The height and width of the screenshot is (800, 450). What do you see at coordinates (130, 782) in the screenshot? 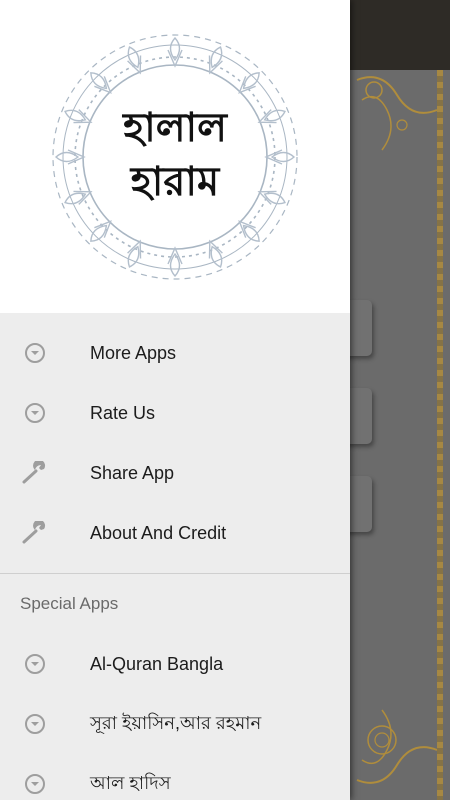
I see `menu-item-label: আল হাদিস` at bounding box center [130, 782].